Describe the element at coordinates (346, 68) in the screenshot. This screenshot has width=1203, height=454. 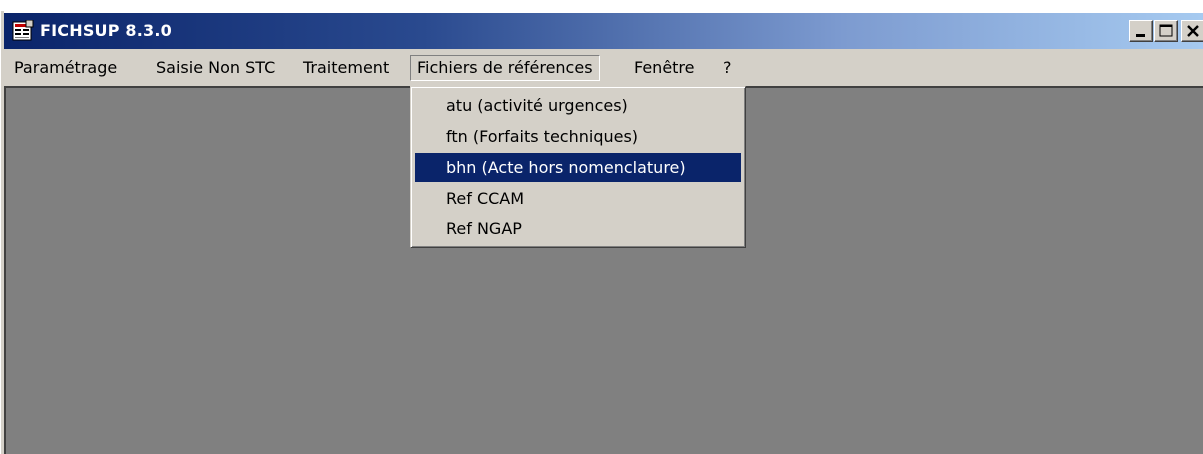
I see `menu-traitement: Traitement` at that location.